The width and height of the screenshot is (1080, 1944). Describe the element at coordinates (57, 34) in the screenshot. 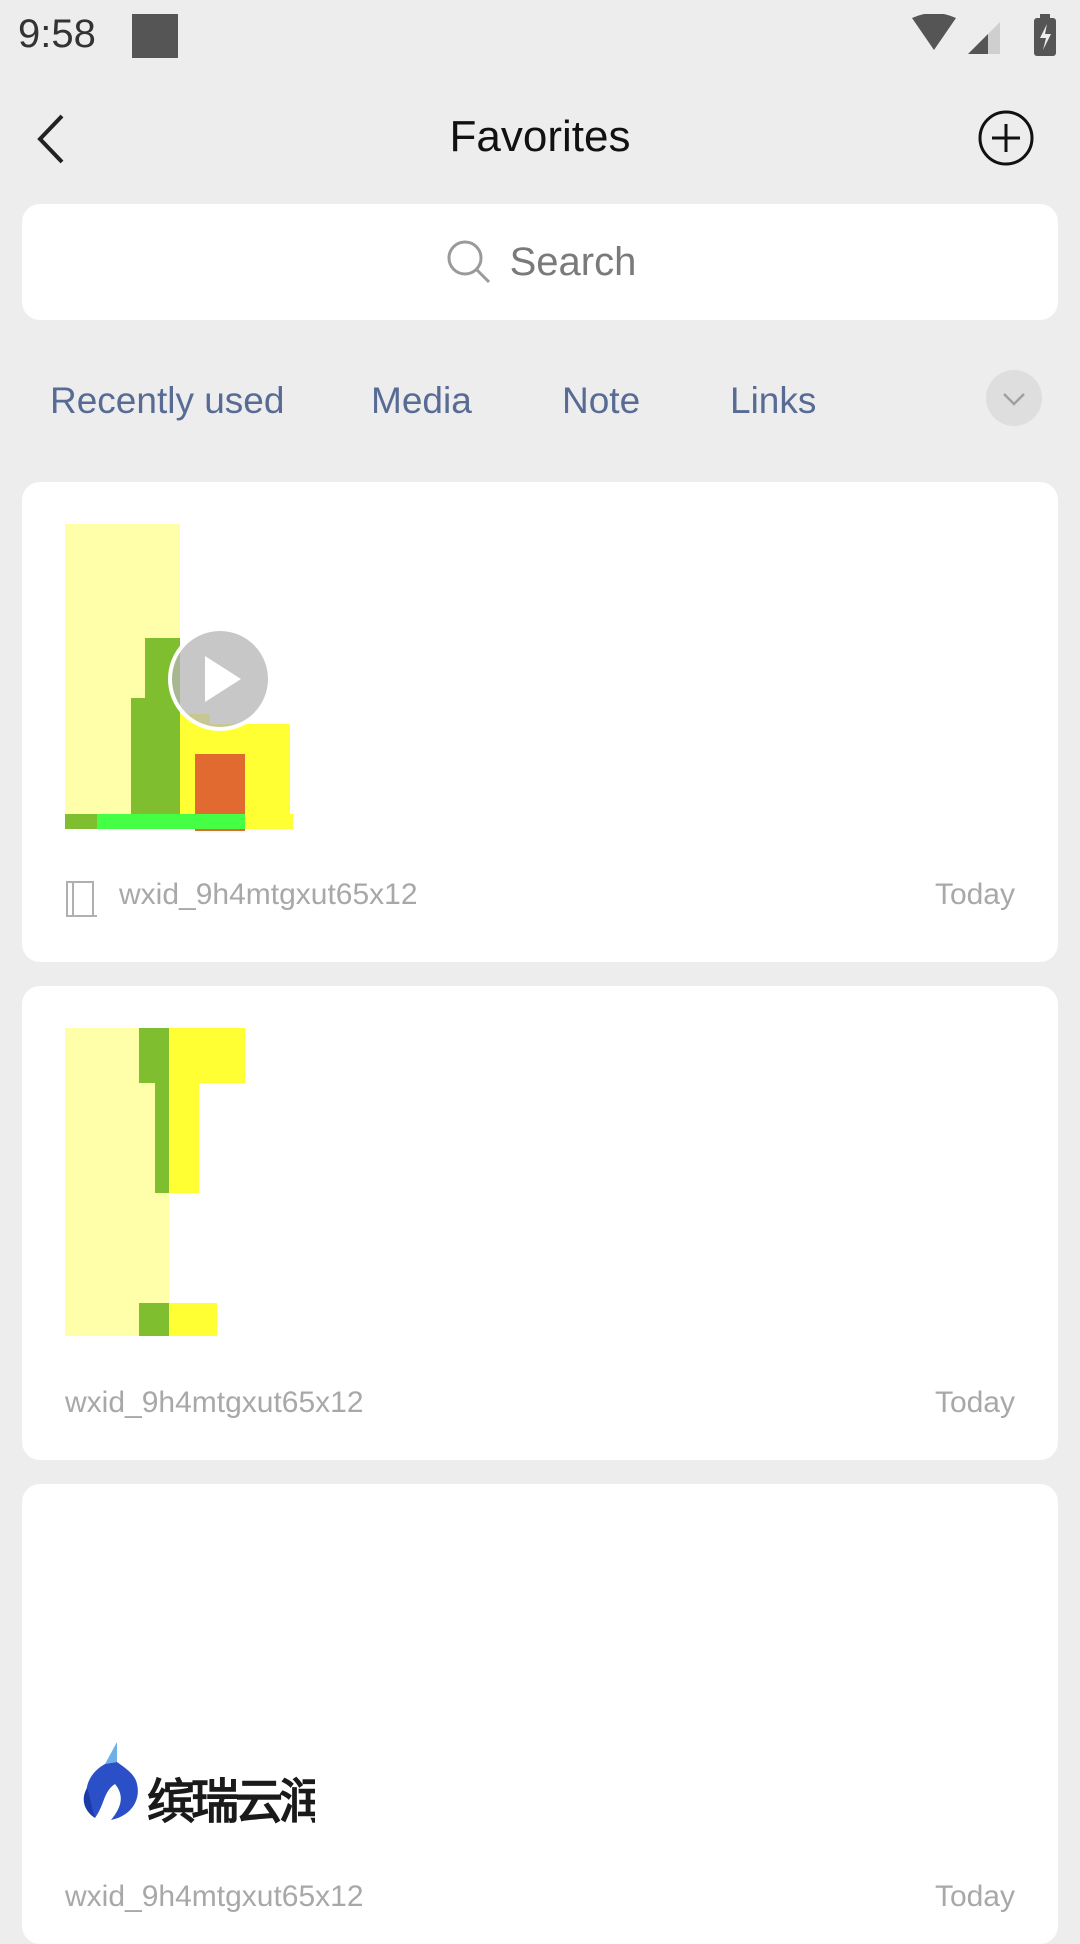

I see `status-time: 9:58` at that location.